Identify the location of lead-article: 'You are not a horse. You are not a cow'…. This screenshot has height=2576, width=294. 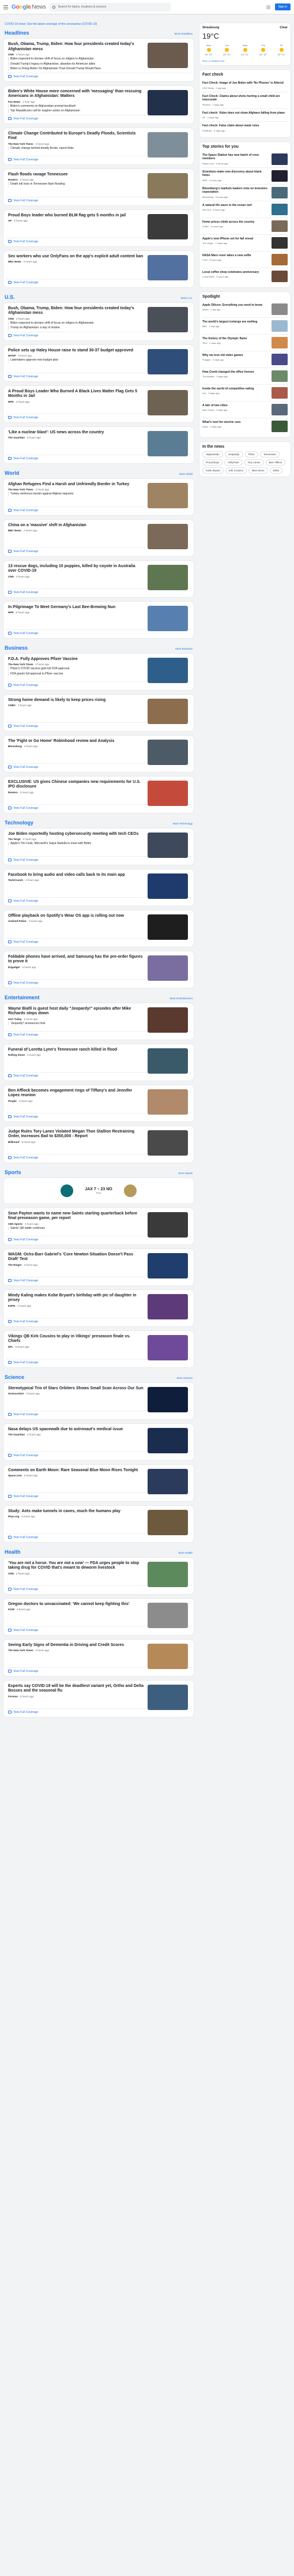
(98, 1573).